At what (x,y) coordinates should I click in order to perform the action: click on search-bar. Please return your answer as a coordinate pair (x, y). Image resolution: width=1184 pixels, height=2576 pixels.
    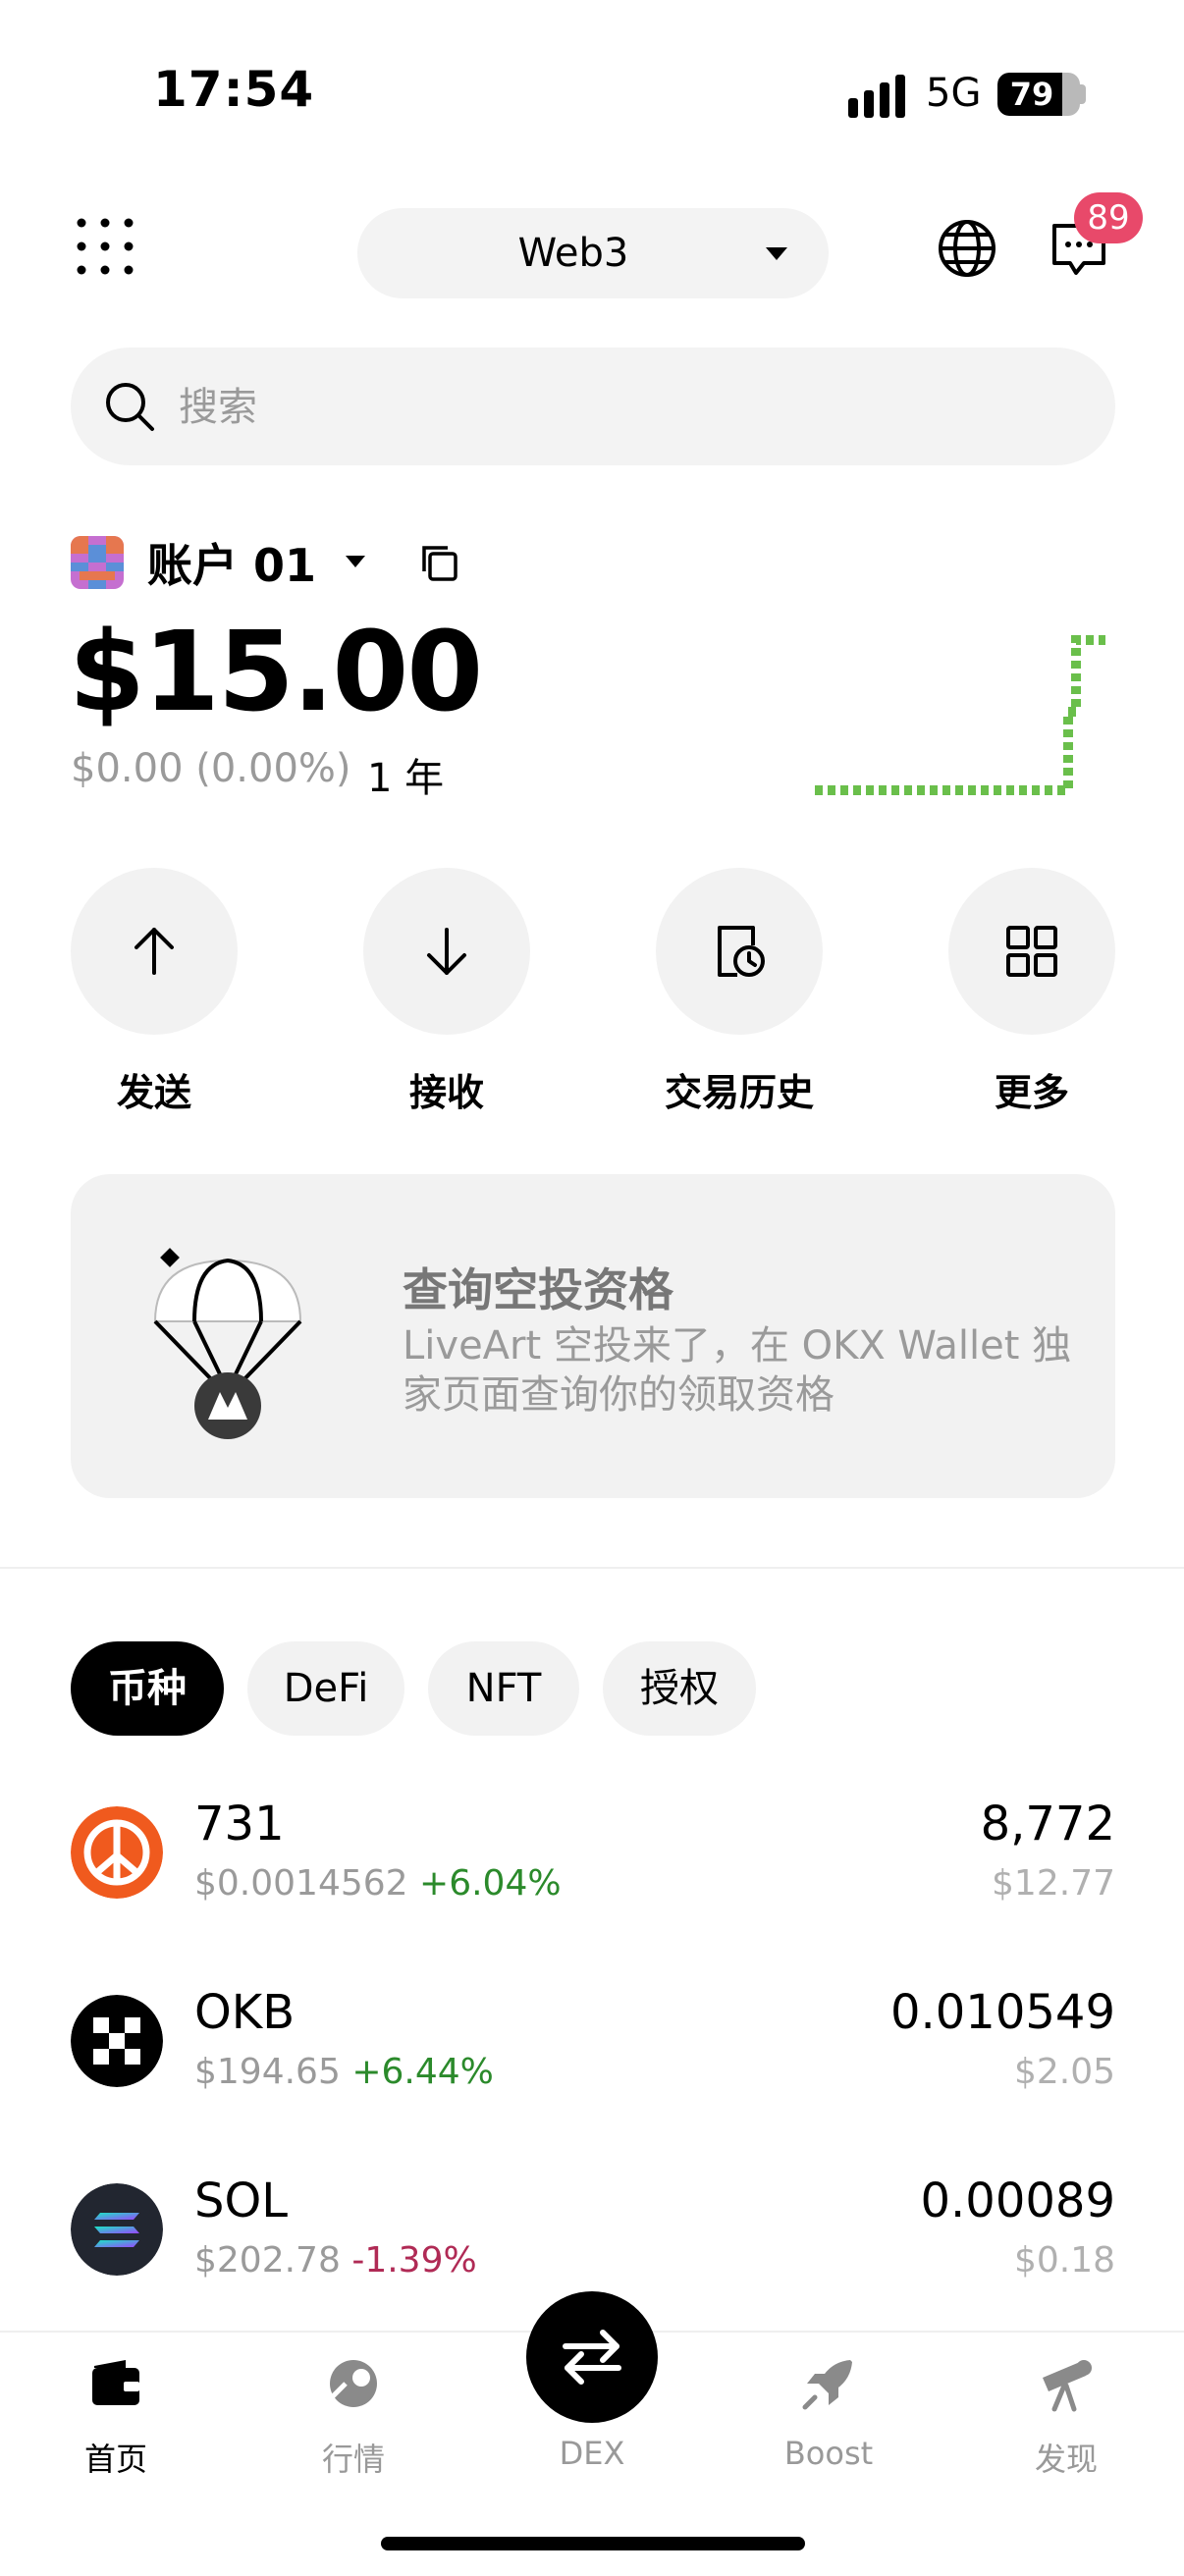
    Looking at the image, I should click on (593, 407).